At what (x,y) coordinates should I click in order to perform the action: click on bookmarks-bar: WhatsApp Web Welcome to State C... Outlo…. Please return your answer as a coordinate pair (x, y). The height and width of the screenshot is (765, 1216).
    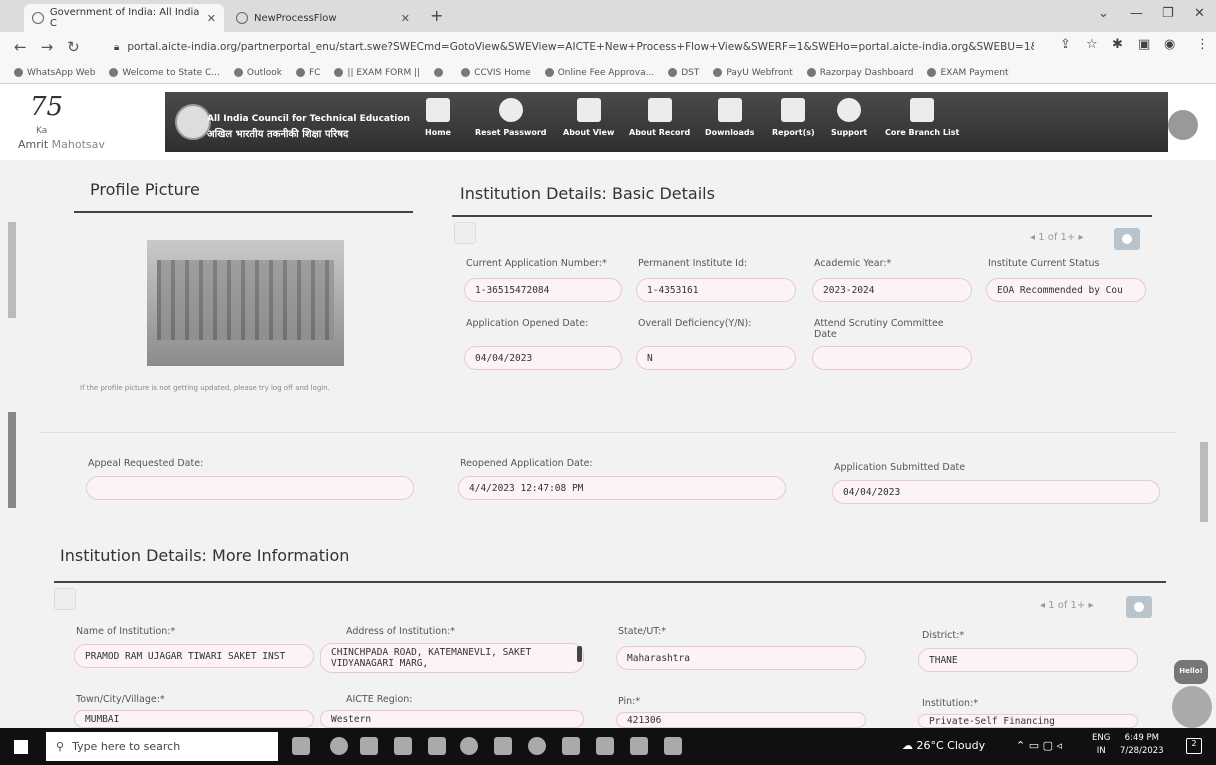
    Looking at the image, I should click on (608, 73).